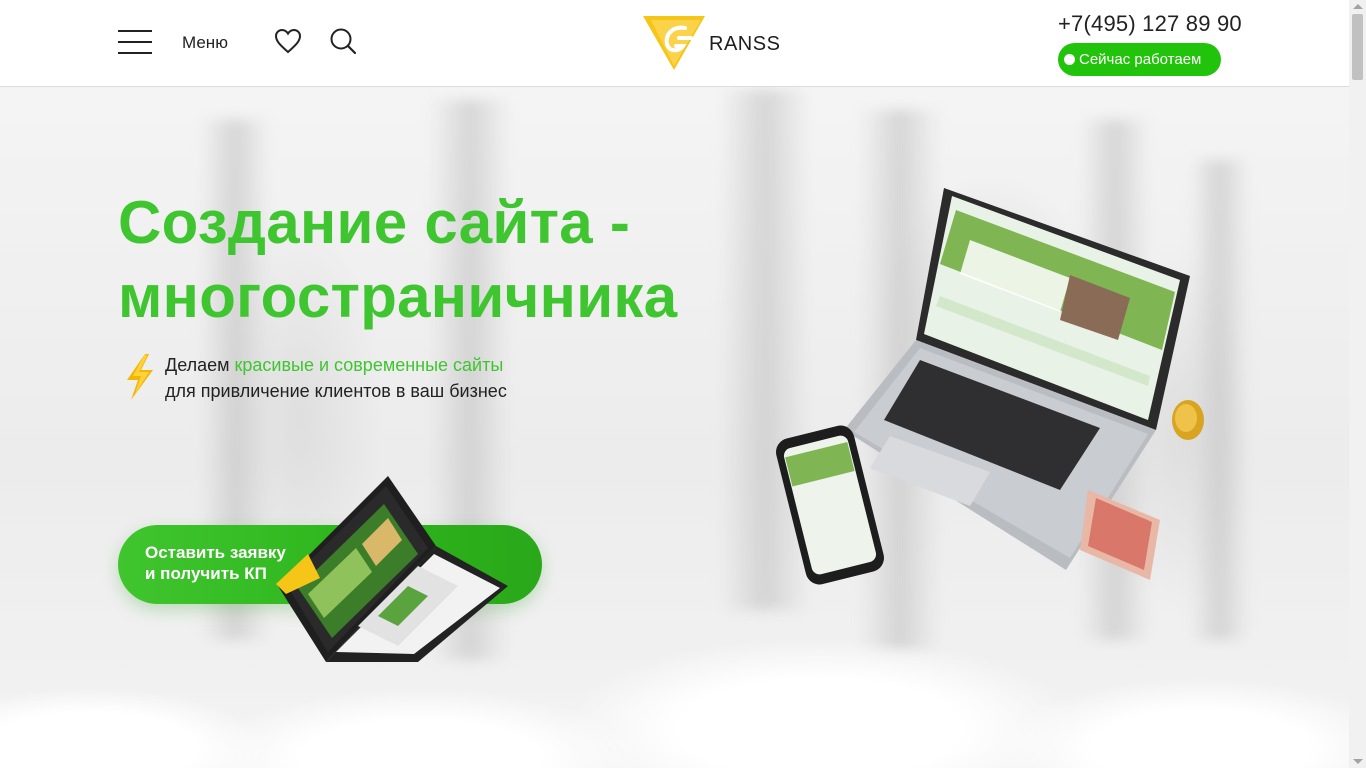  I want to click on search-icon, so click(343, 41).